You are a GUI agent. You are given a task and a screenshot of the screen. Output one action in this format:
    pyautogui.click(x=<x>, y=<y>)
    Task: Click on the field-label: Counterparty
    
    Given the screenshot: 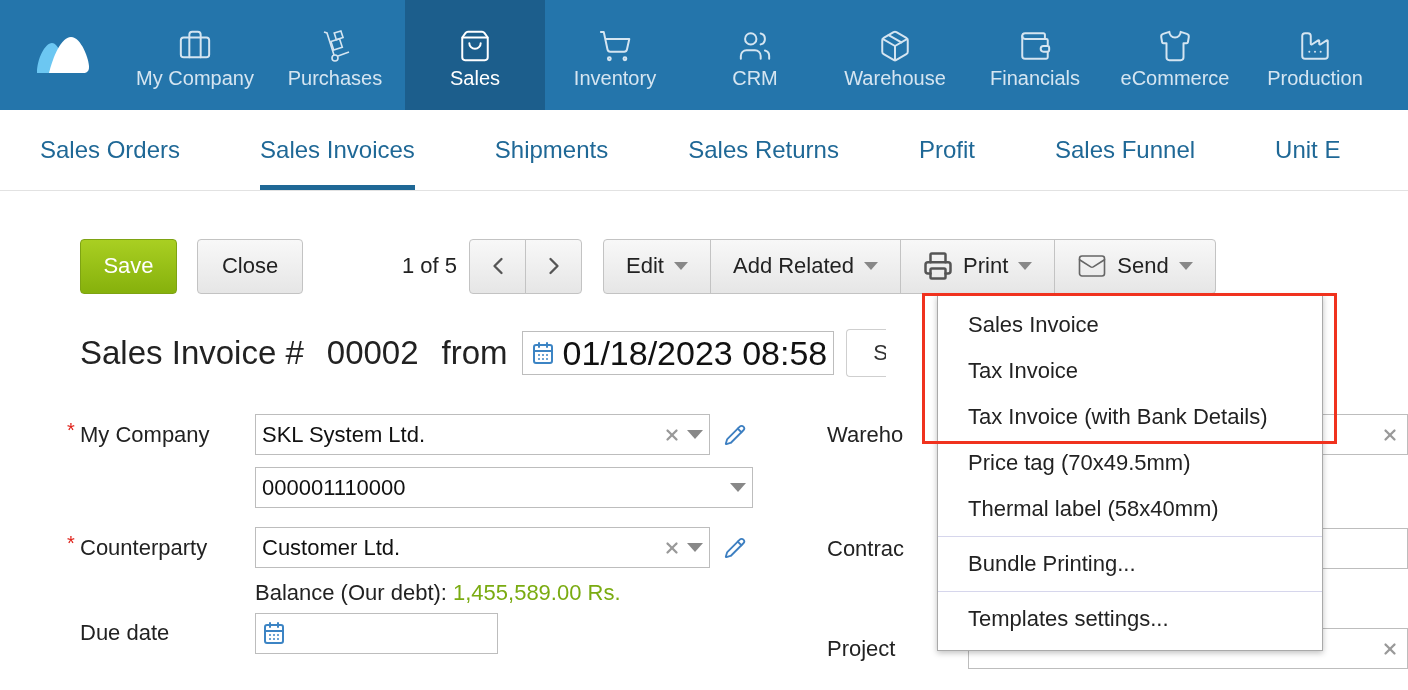 What is the action you would take?
    pyautogui.click(x=144, y=547)
    